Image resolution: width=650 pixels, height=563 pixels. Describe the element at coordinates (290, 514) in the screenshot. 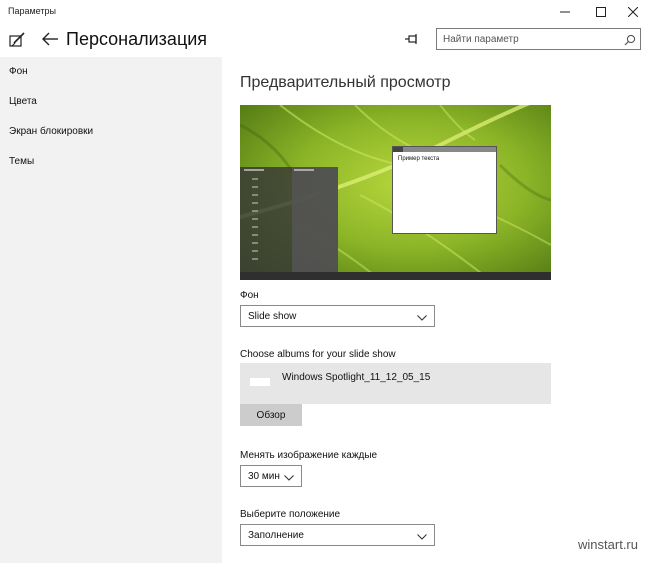

I see `fit-label: Выберите положение` at that location.